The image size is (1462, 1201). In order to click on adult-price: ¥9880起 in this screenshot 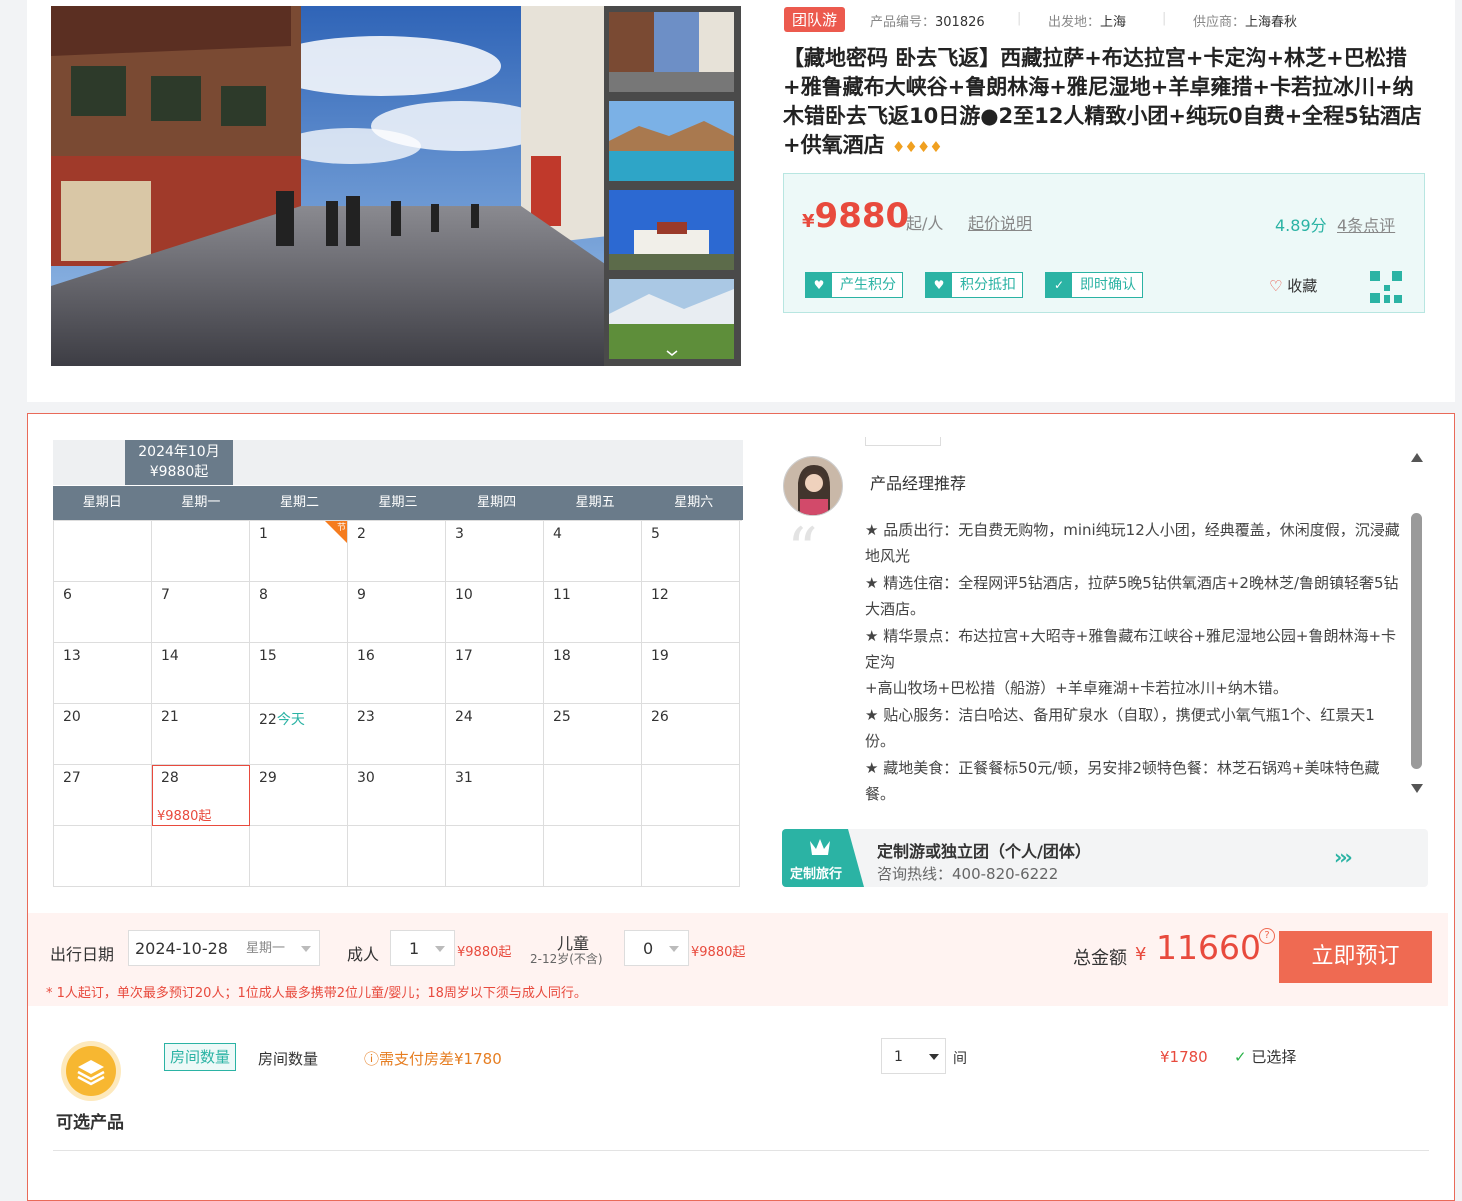, I will do `click(484, 952)`.